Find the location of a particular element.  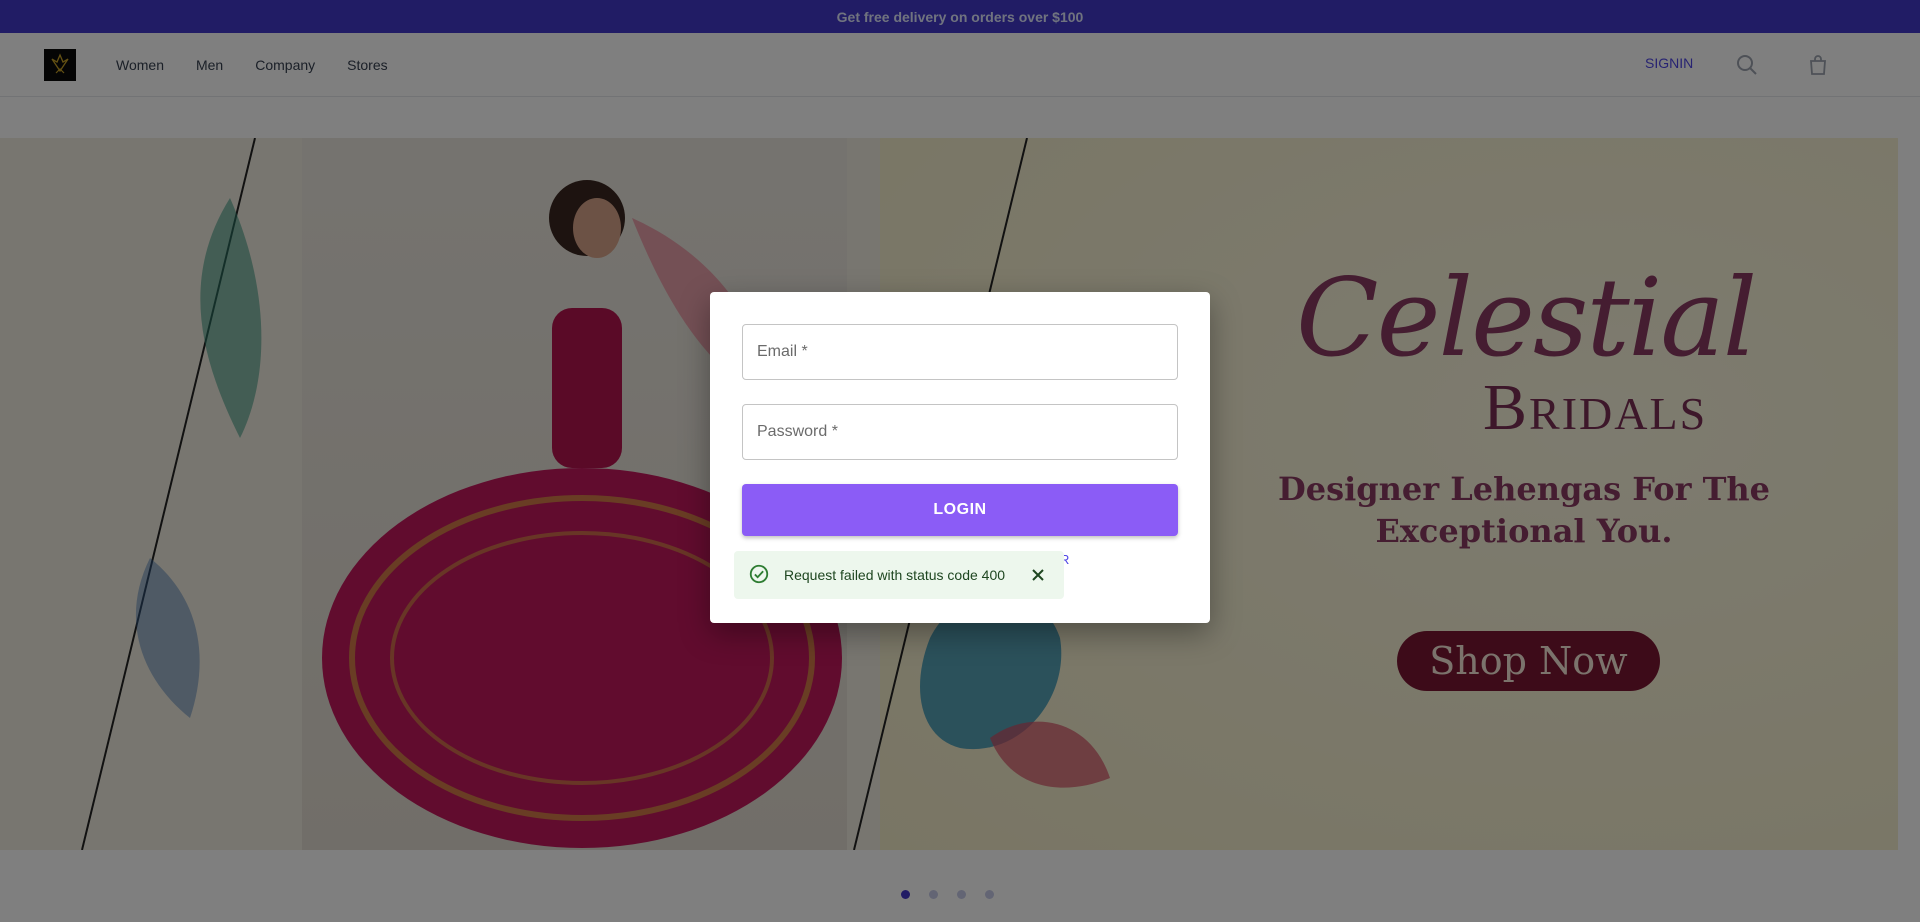

error-toast: Request failed with status code 400 is located at coordinates (899, 575).